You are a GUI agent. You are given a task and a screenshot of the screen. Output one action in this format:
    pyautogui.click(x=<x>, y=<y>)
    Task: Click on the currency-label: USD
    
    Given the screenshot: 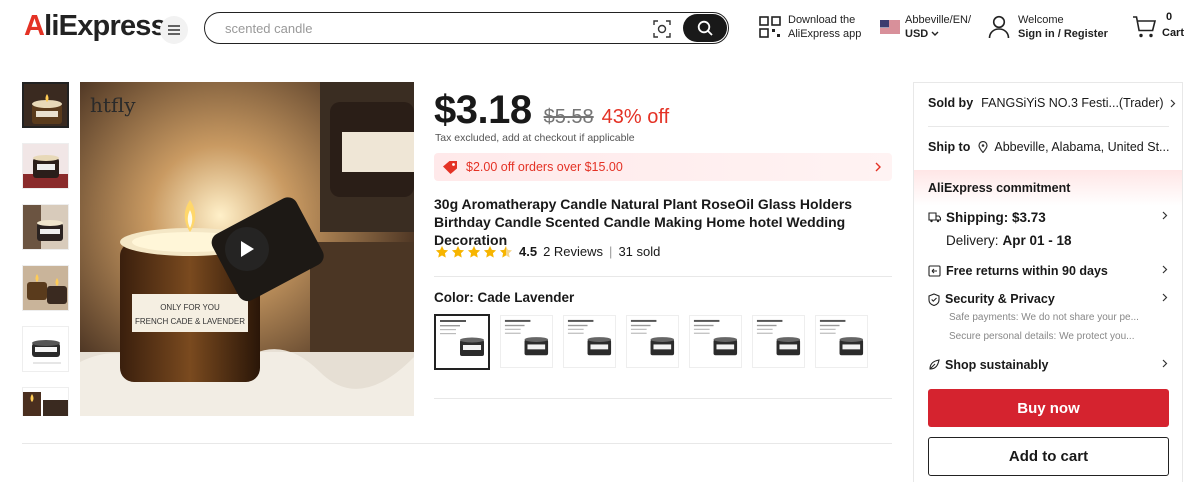 What is the action you would take?
    pyautogui.click(x=917, y=34)
    